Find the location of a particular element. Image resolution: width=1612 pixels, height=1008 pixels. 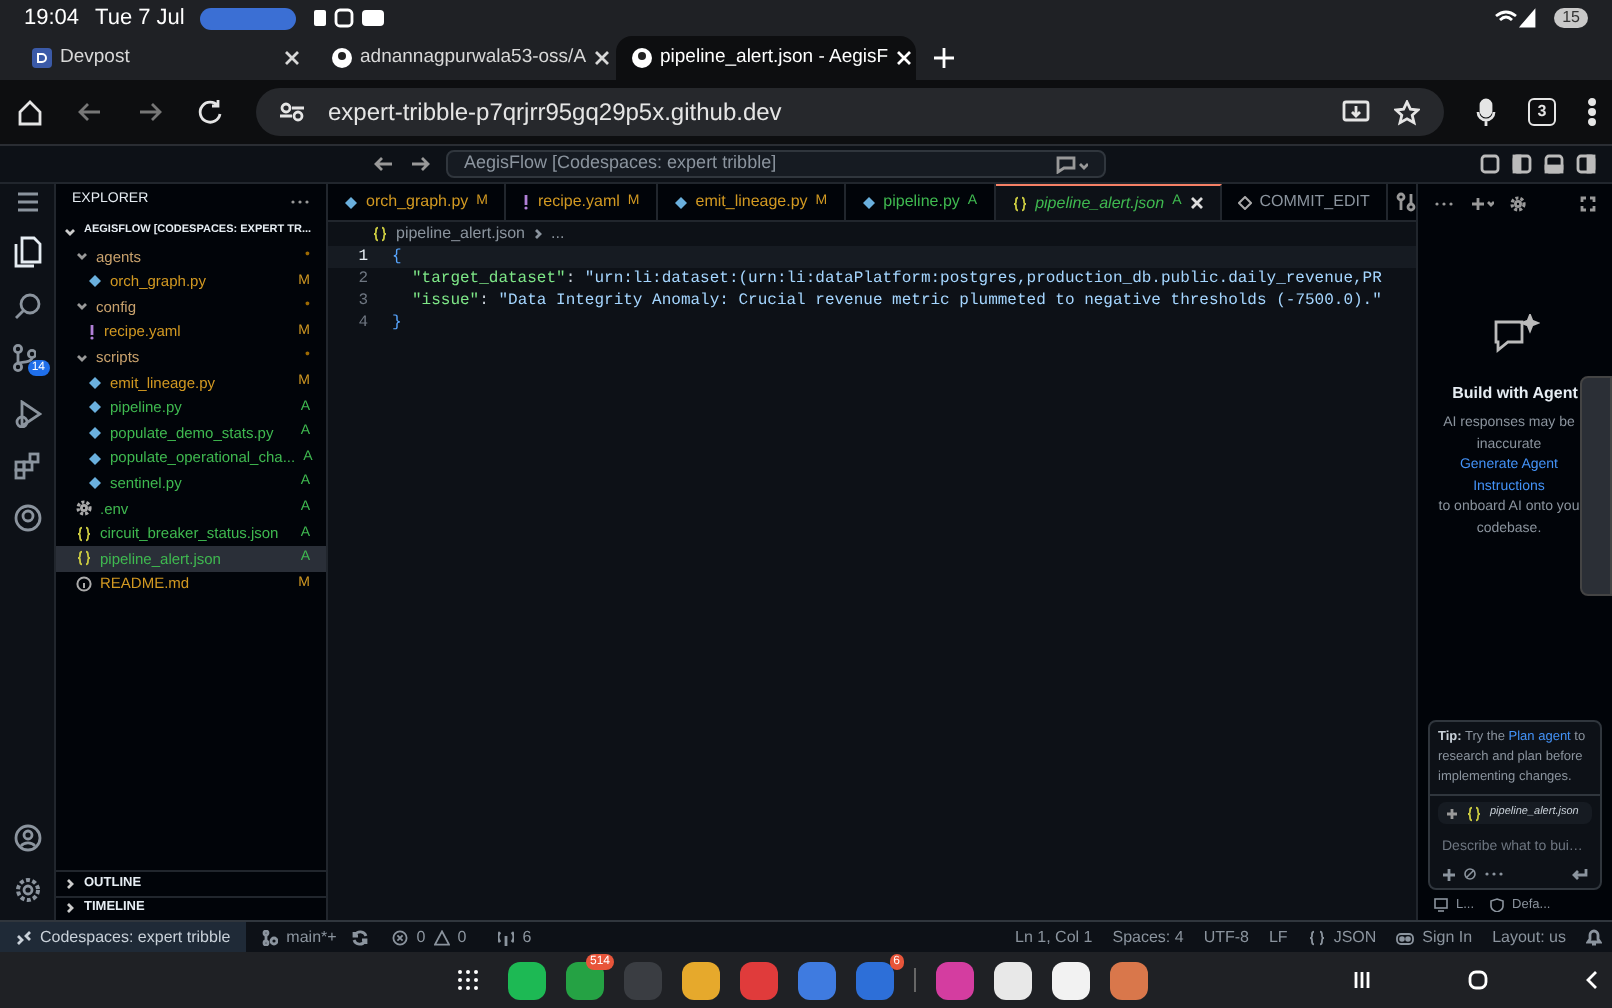

folder-app-icon is located at coordinates (701, 980).